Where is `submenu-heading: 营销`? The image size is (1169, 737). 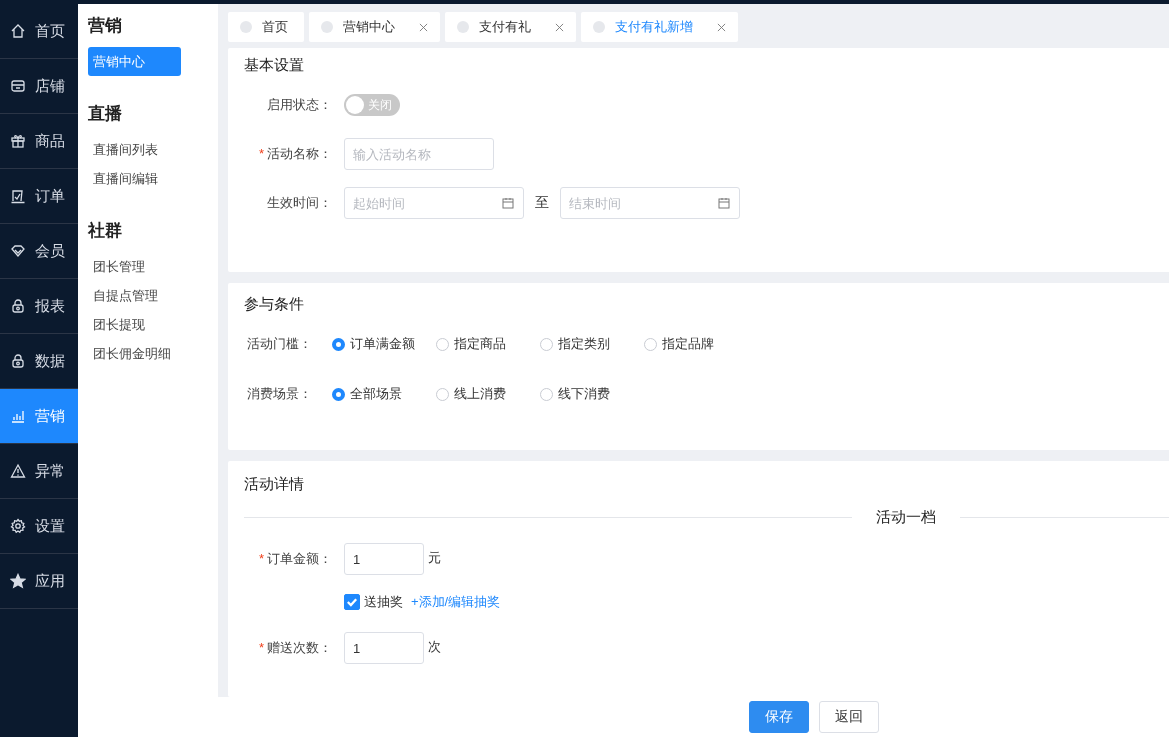
submenu-heading: 营销 is located at coordinates (105, 26).